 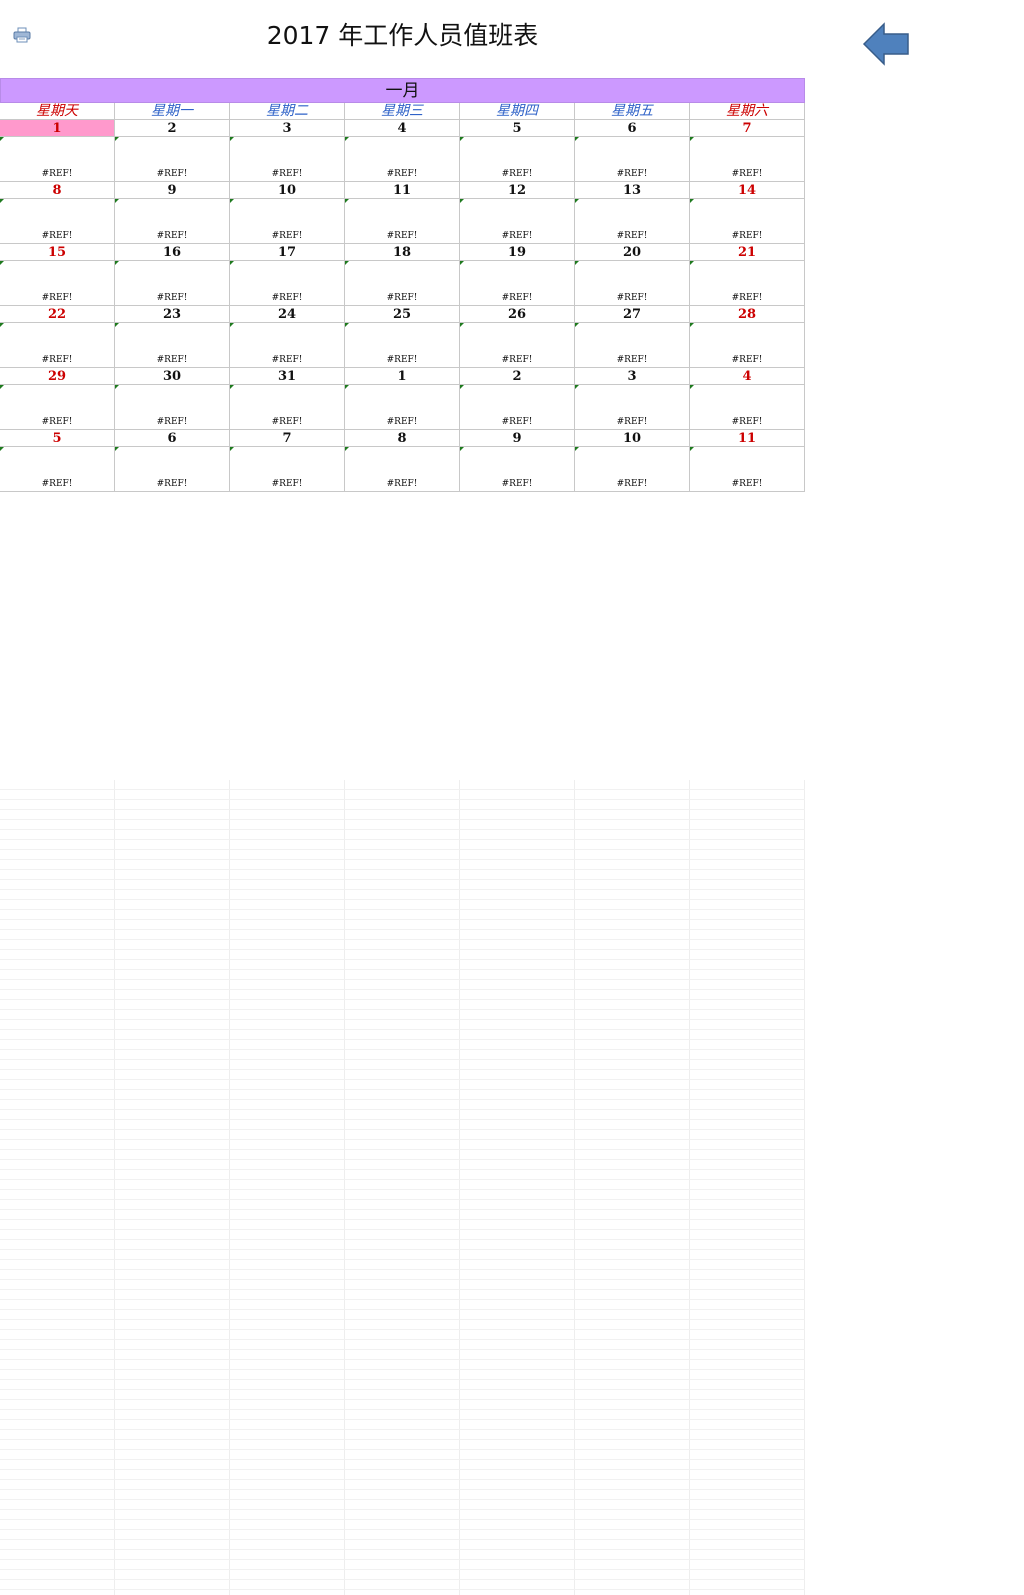 I want to click on date-cell: 22, so click(x=57, y=314).